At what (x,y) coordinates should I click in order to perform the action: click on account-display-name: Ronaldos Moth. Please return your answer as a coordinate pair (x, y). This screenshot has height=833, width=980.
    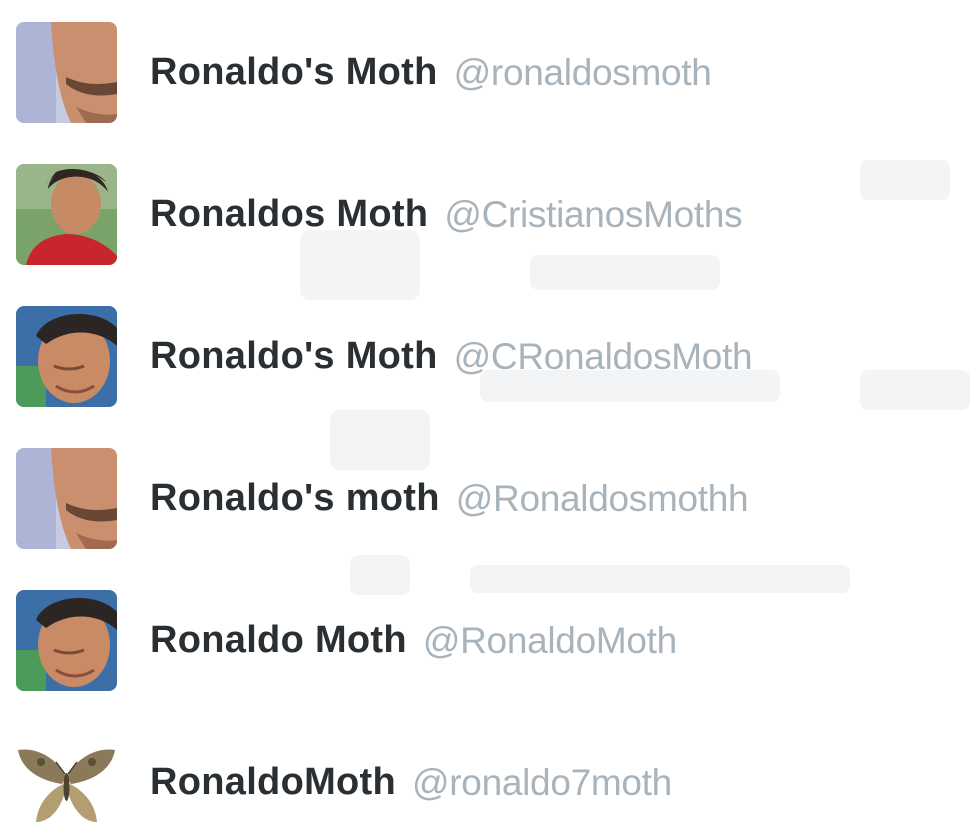
    Looking at the image, I should click on (289, 214).